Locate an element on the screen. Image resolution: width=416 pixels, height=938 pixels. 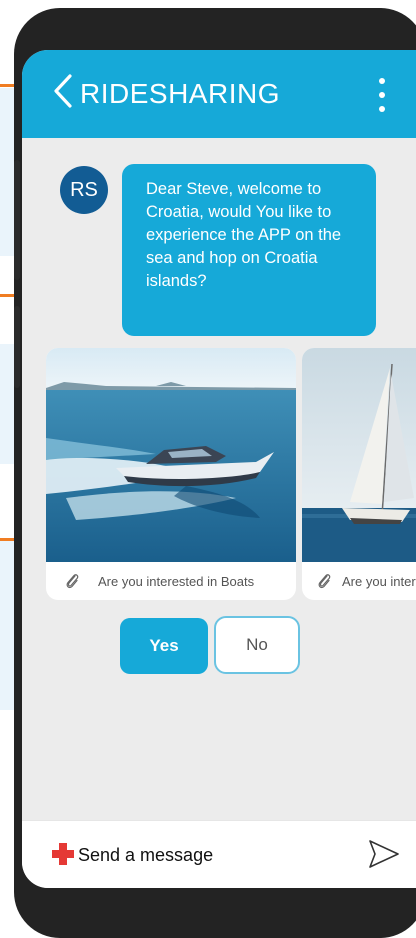
carousel-card-sailing: Are you inter is located at coordinates (359, 474).